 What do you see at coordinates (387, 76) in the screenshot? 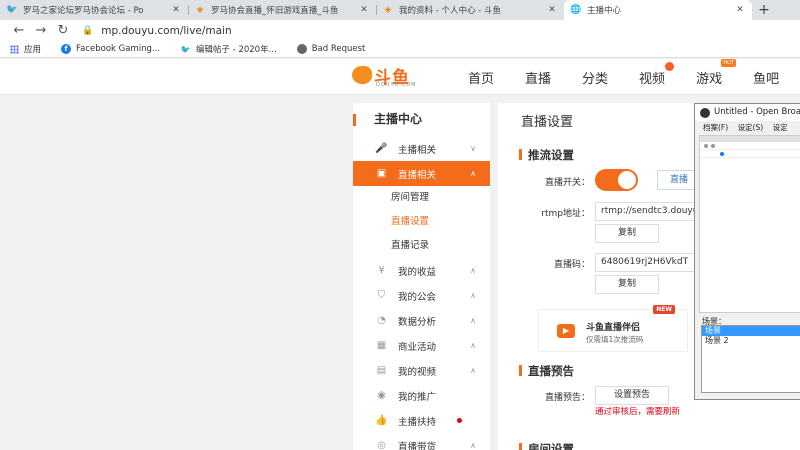
I see `douyu-logo: 斗鱼 DOUYU.COM` at bounding box center [387, 76].